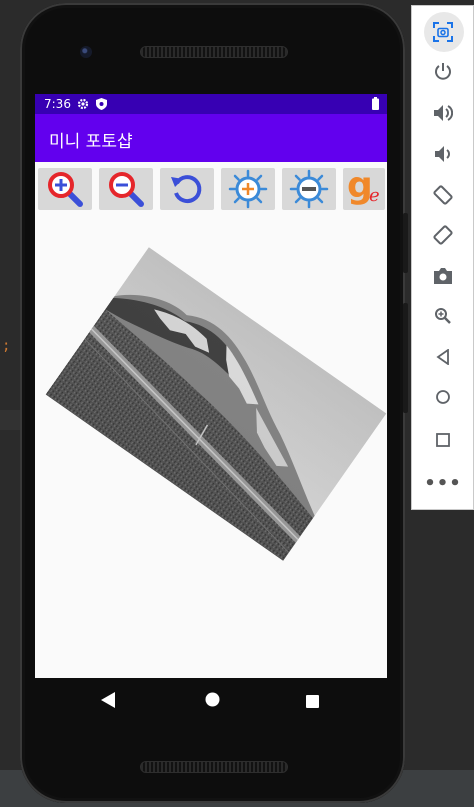  I want to click on emulator-rotate-right-button, so click(443, 235).